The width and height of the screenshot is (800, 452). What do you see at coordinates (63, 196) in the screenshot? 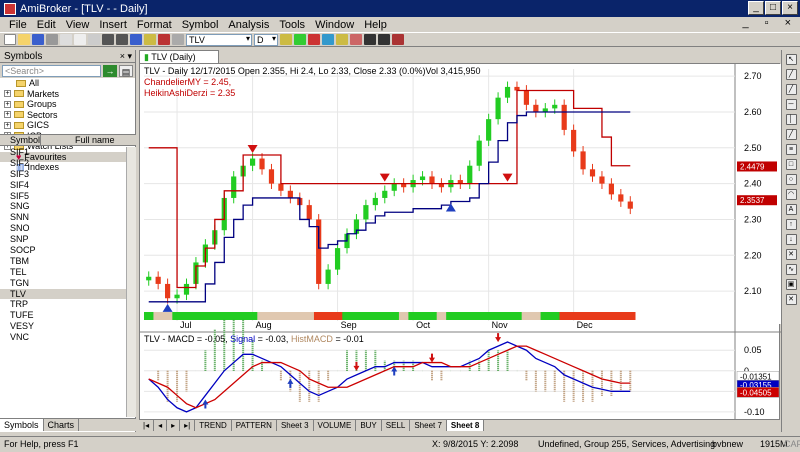
I see `symbol-list-item: SIF5` at bounding box center [63, 196].